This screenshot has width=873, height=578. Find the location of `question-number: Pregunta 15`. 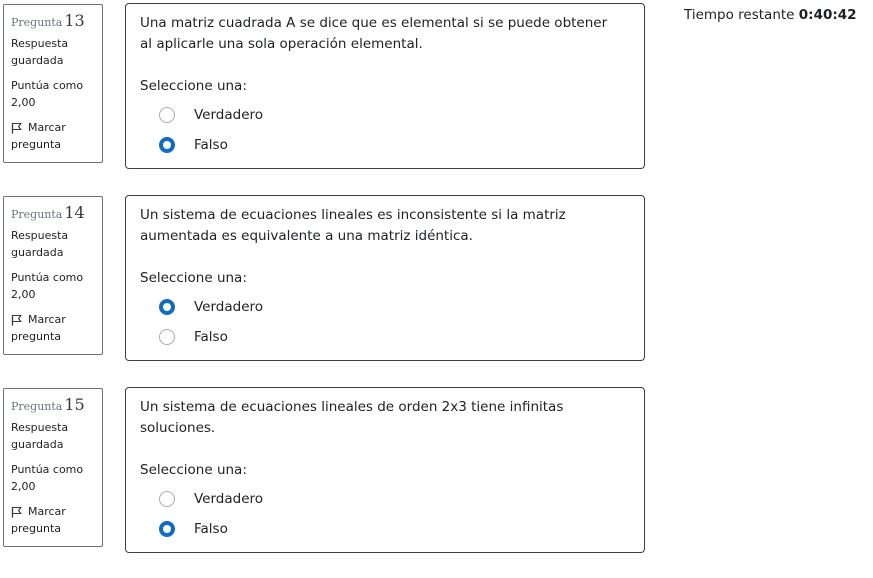

question-number: Pregunta 15 is located at coordinates (54, 406).